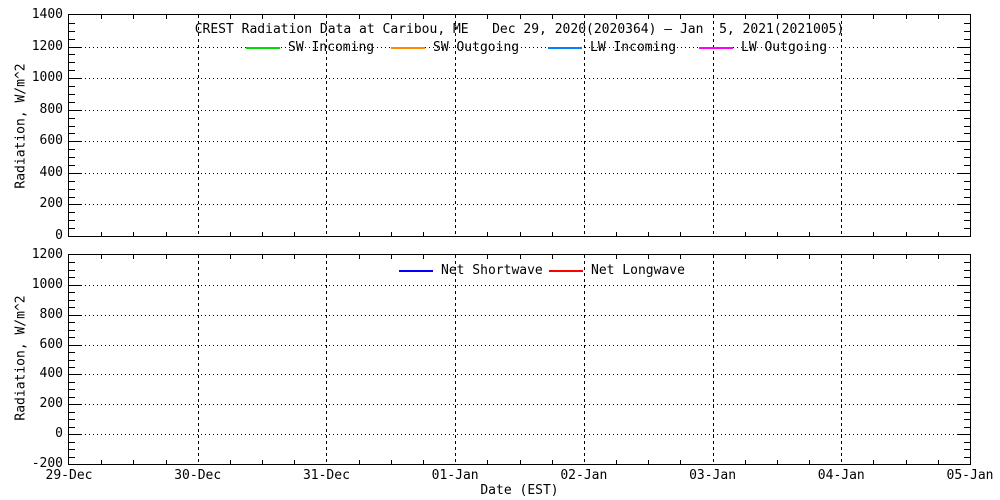 This screenshot has height=500, width=1000. I want to click on legend-line-sw-outgoing, so click(408, 47).